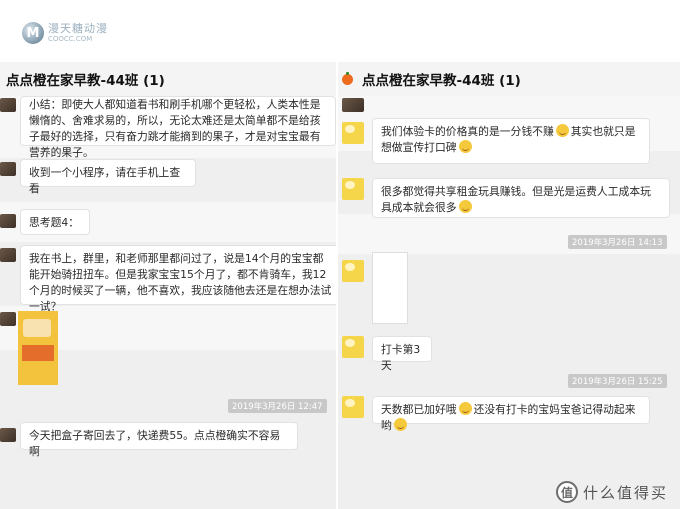 The image size is (680, 509). I want to click on top-bar: M 漫天糖动漫 COOCC.COM, so click(340, 31).